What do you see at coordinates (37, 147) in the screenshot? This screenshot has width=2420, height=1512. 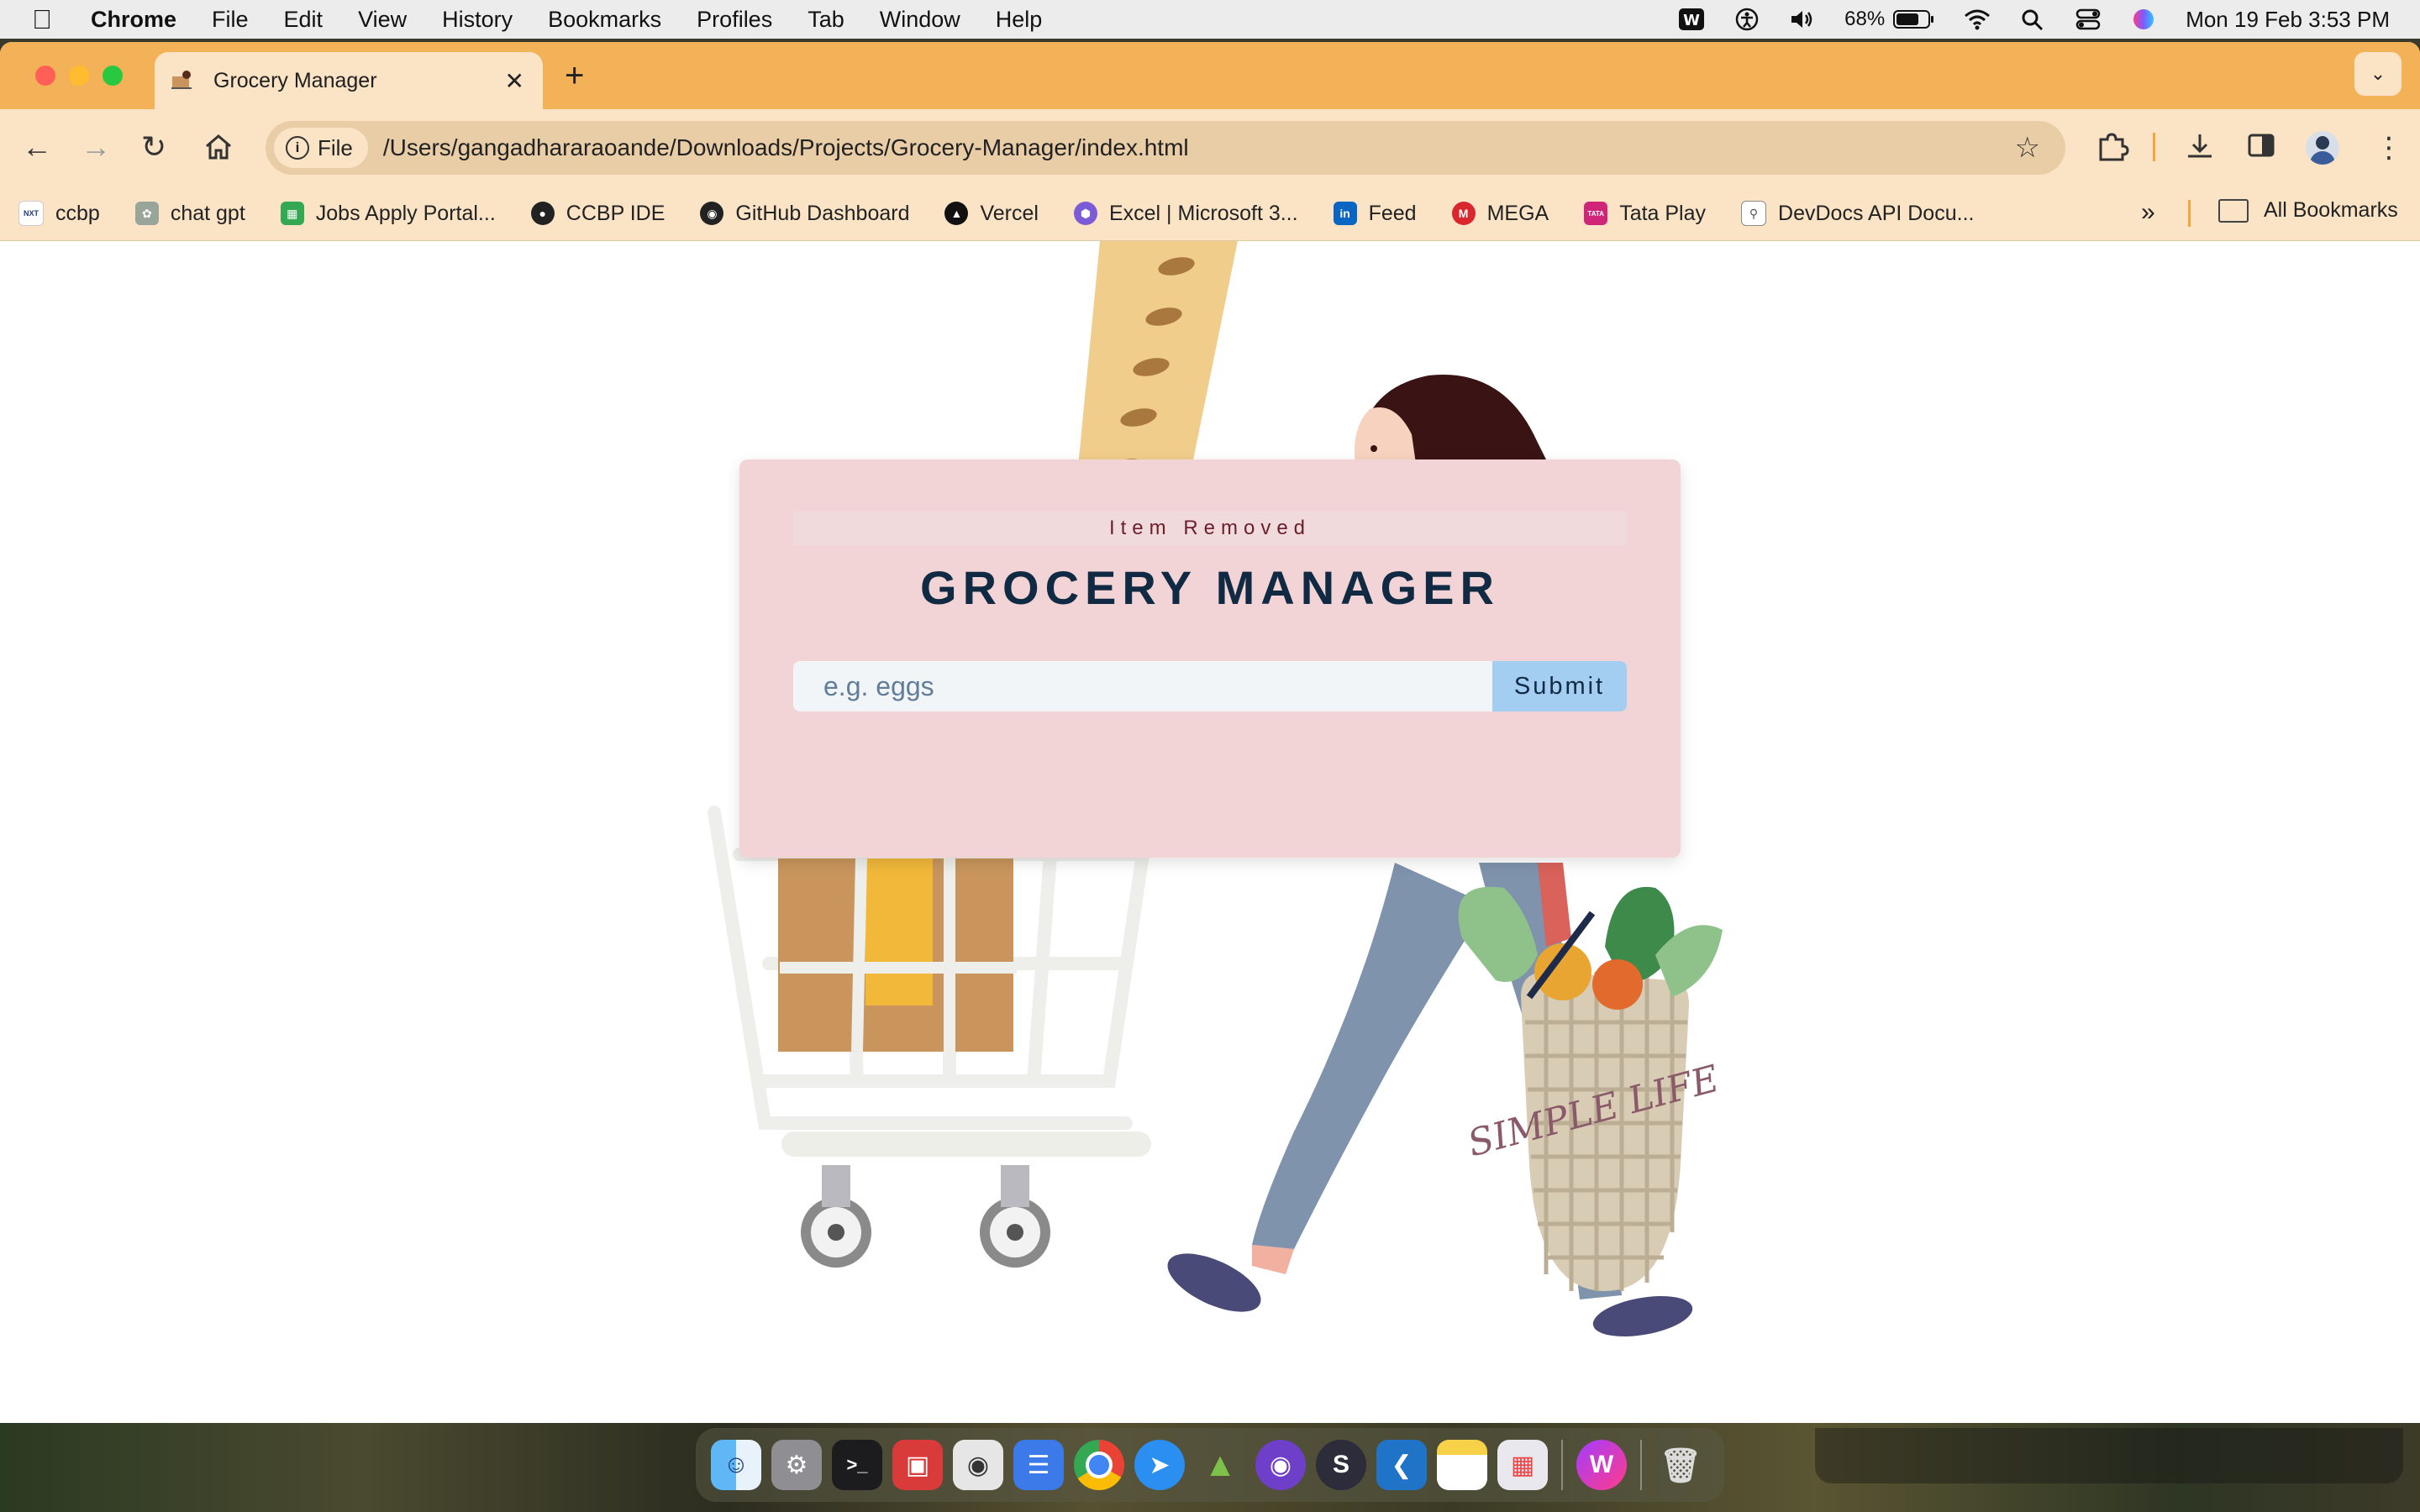 I see `back-icon: ←` at bounding box center [37, 147].